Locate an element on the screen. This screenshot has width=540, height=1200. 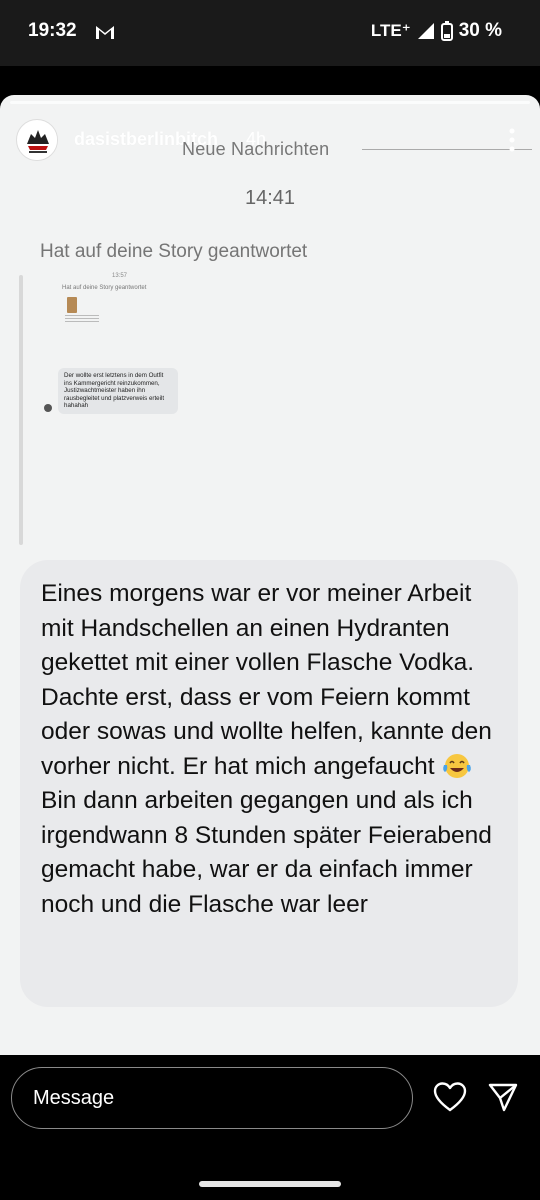
send-icon is located at coordinates (503, 1097).